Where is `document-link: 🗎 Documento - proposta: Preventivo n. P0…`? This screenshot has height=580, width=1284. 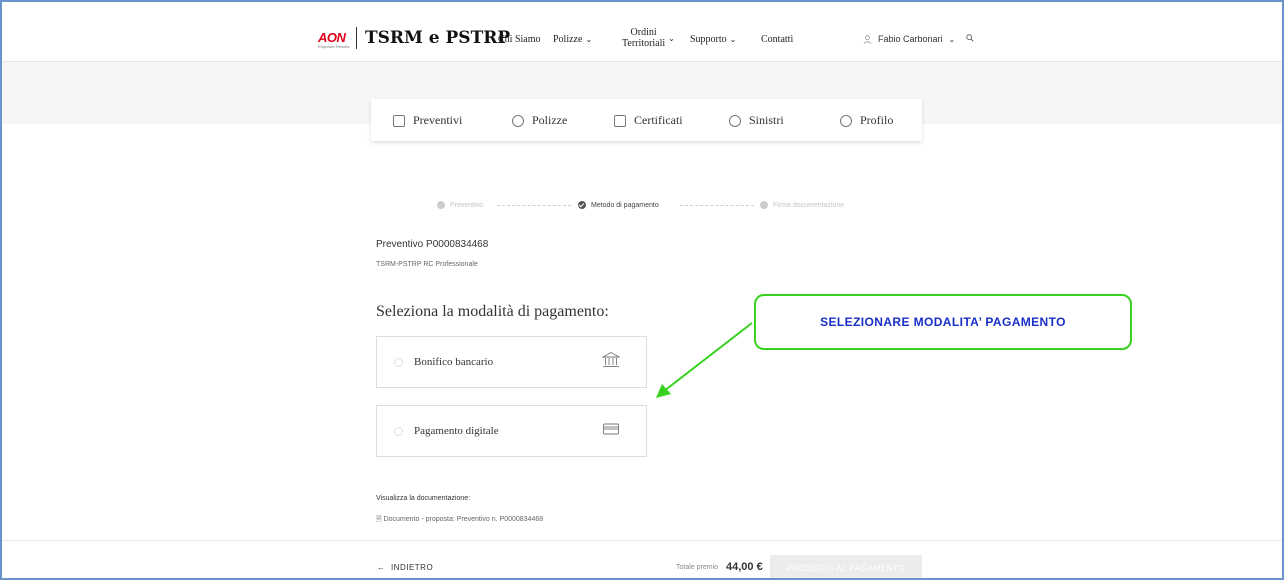 document-link: 🗎 Documento - proposta: Preventivo n. P0… is located at coordinates (459, 520).